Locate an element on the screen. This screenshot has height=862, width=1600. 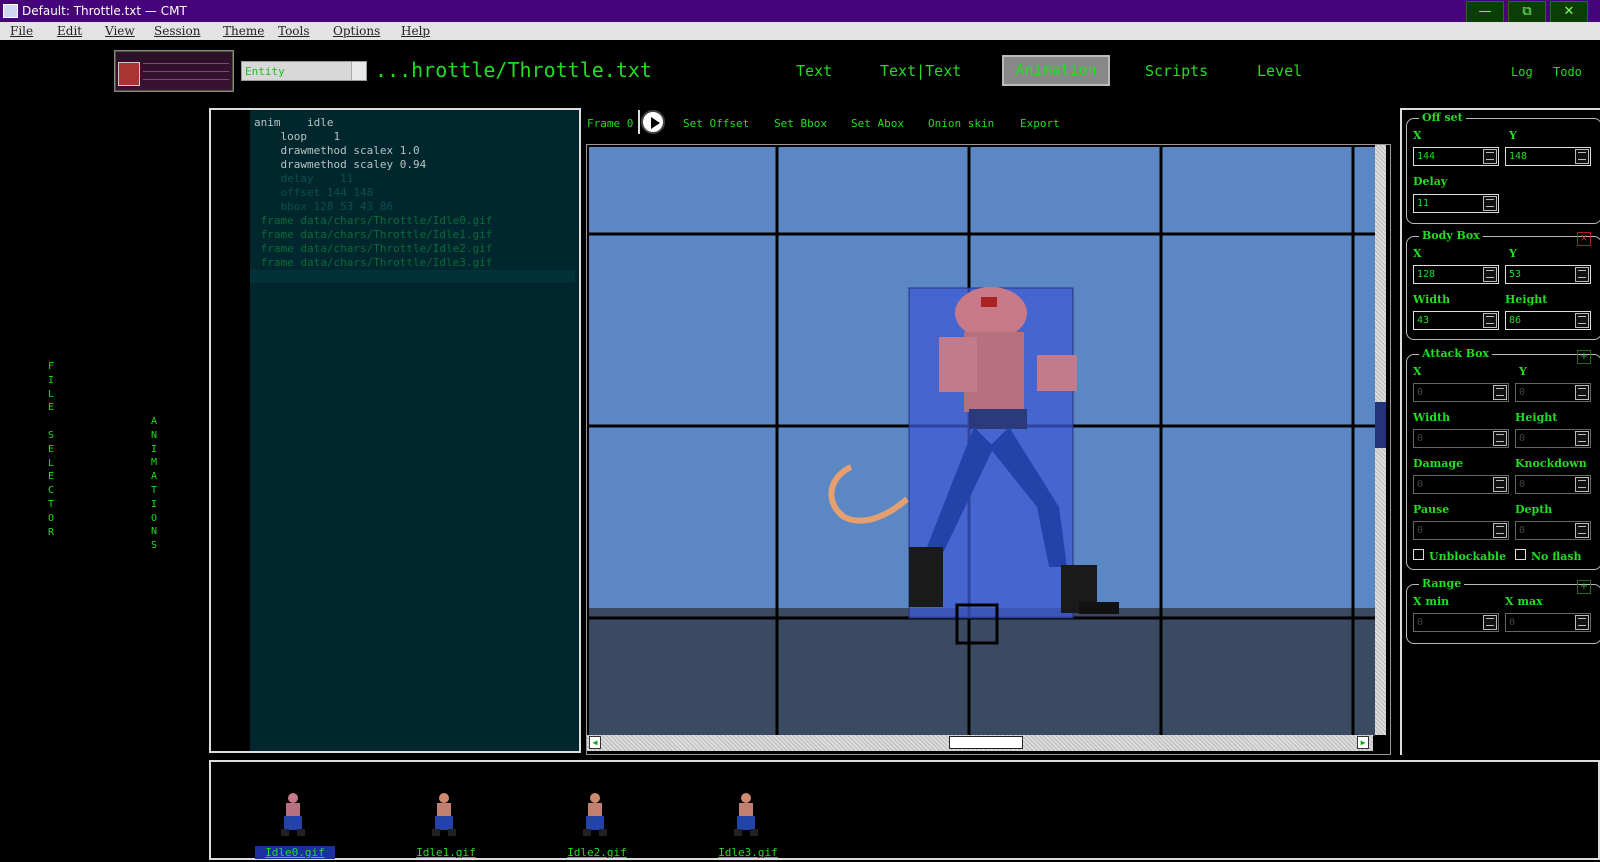
offset-y-input: 148 is located at coordinates (1548, 156).